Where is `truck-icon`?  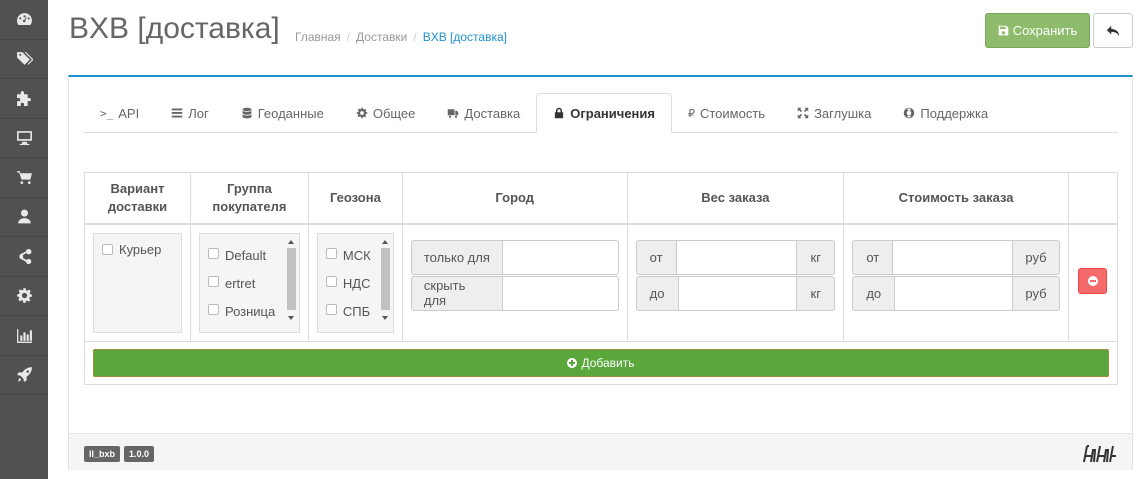
truck-icon is located at coordinates (453, 113).